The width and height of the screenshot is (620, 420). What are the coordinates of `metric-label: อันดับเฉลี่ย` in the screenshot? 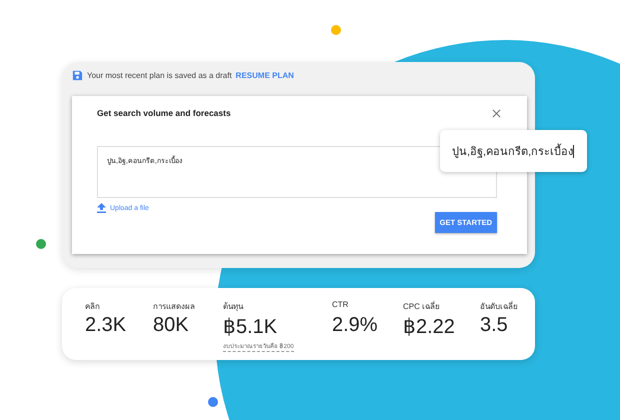 It's located at (499, 306).